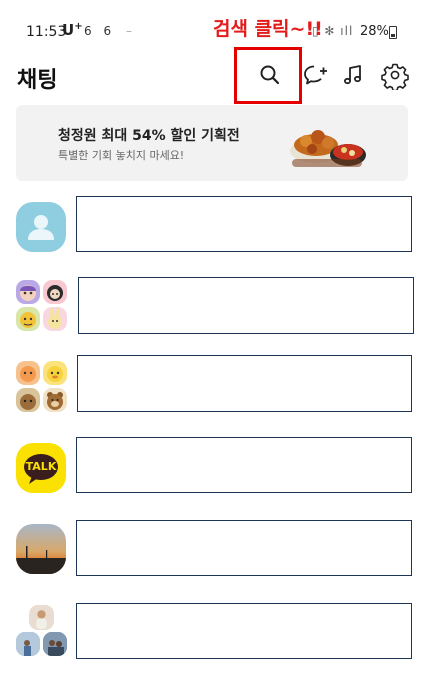 The height and width of the screenshot is (675, 429). I want to click on chat-list-item: TALK, so click(214, 472).